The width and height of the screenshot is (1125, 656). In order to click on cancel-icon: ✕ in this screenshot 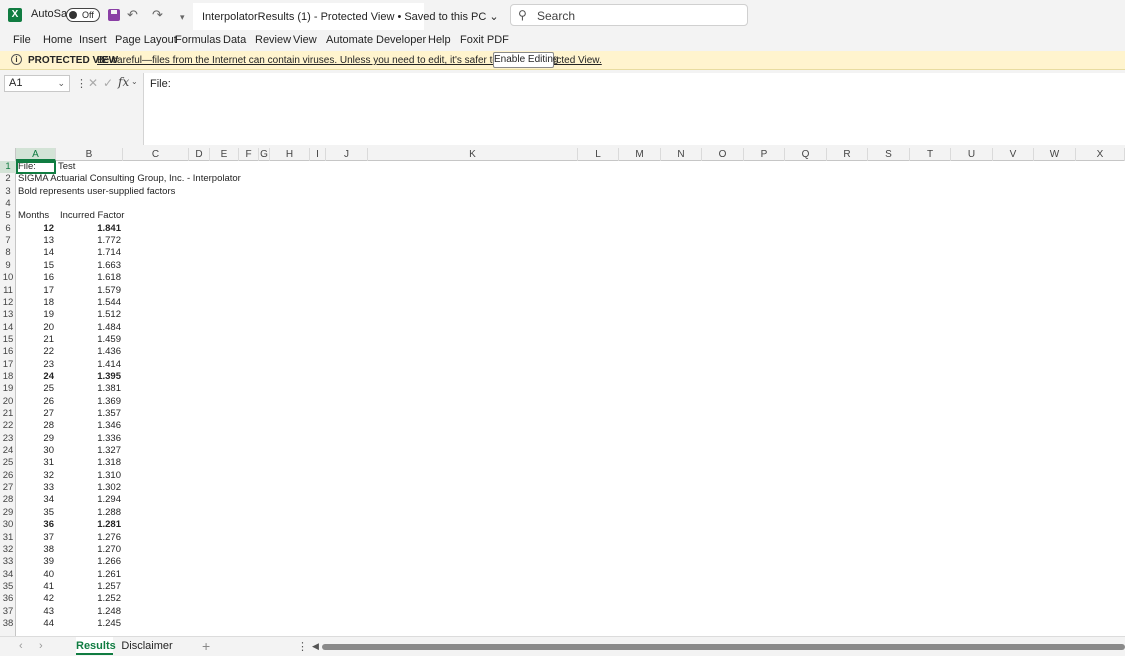, I will do `click(93, 83)`.